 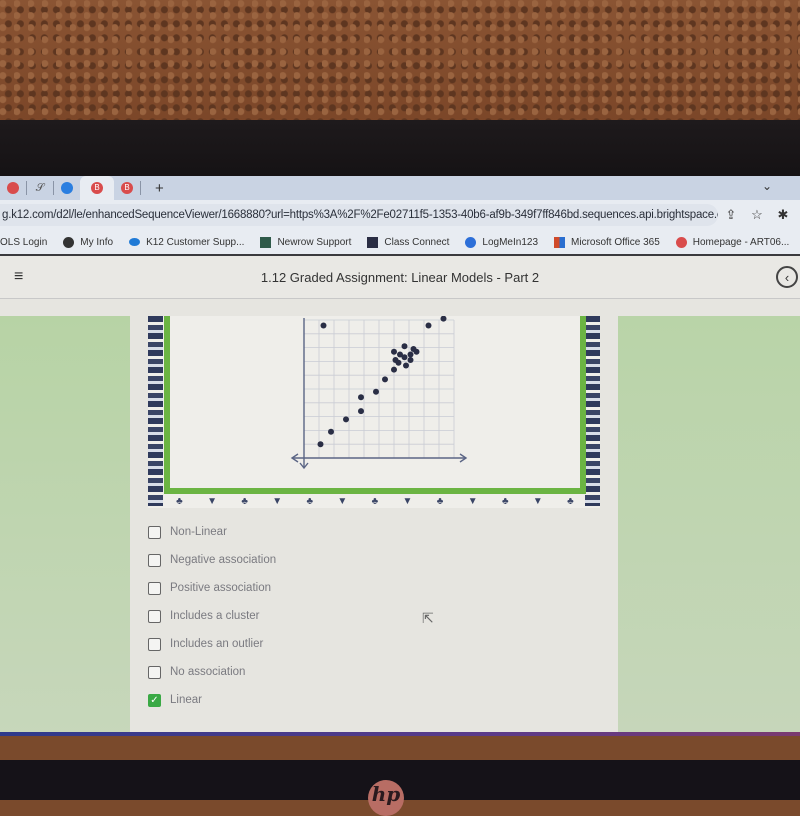 I want to click on taskbar: ☁ K12 ▣ ◿ 🔈︎ ▭, so click(x=400, y=734).